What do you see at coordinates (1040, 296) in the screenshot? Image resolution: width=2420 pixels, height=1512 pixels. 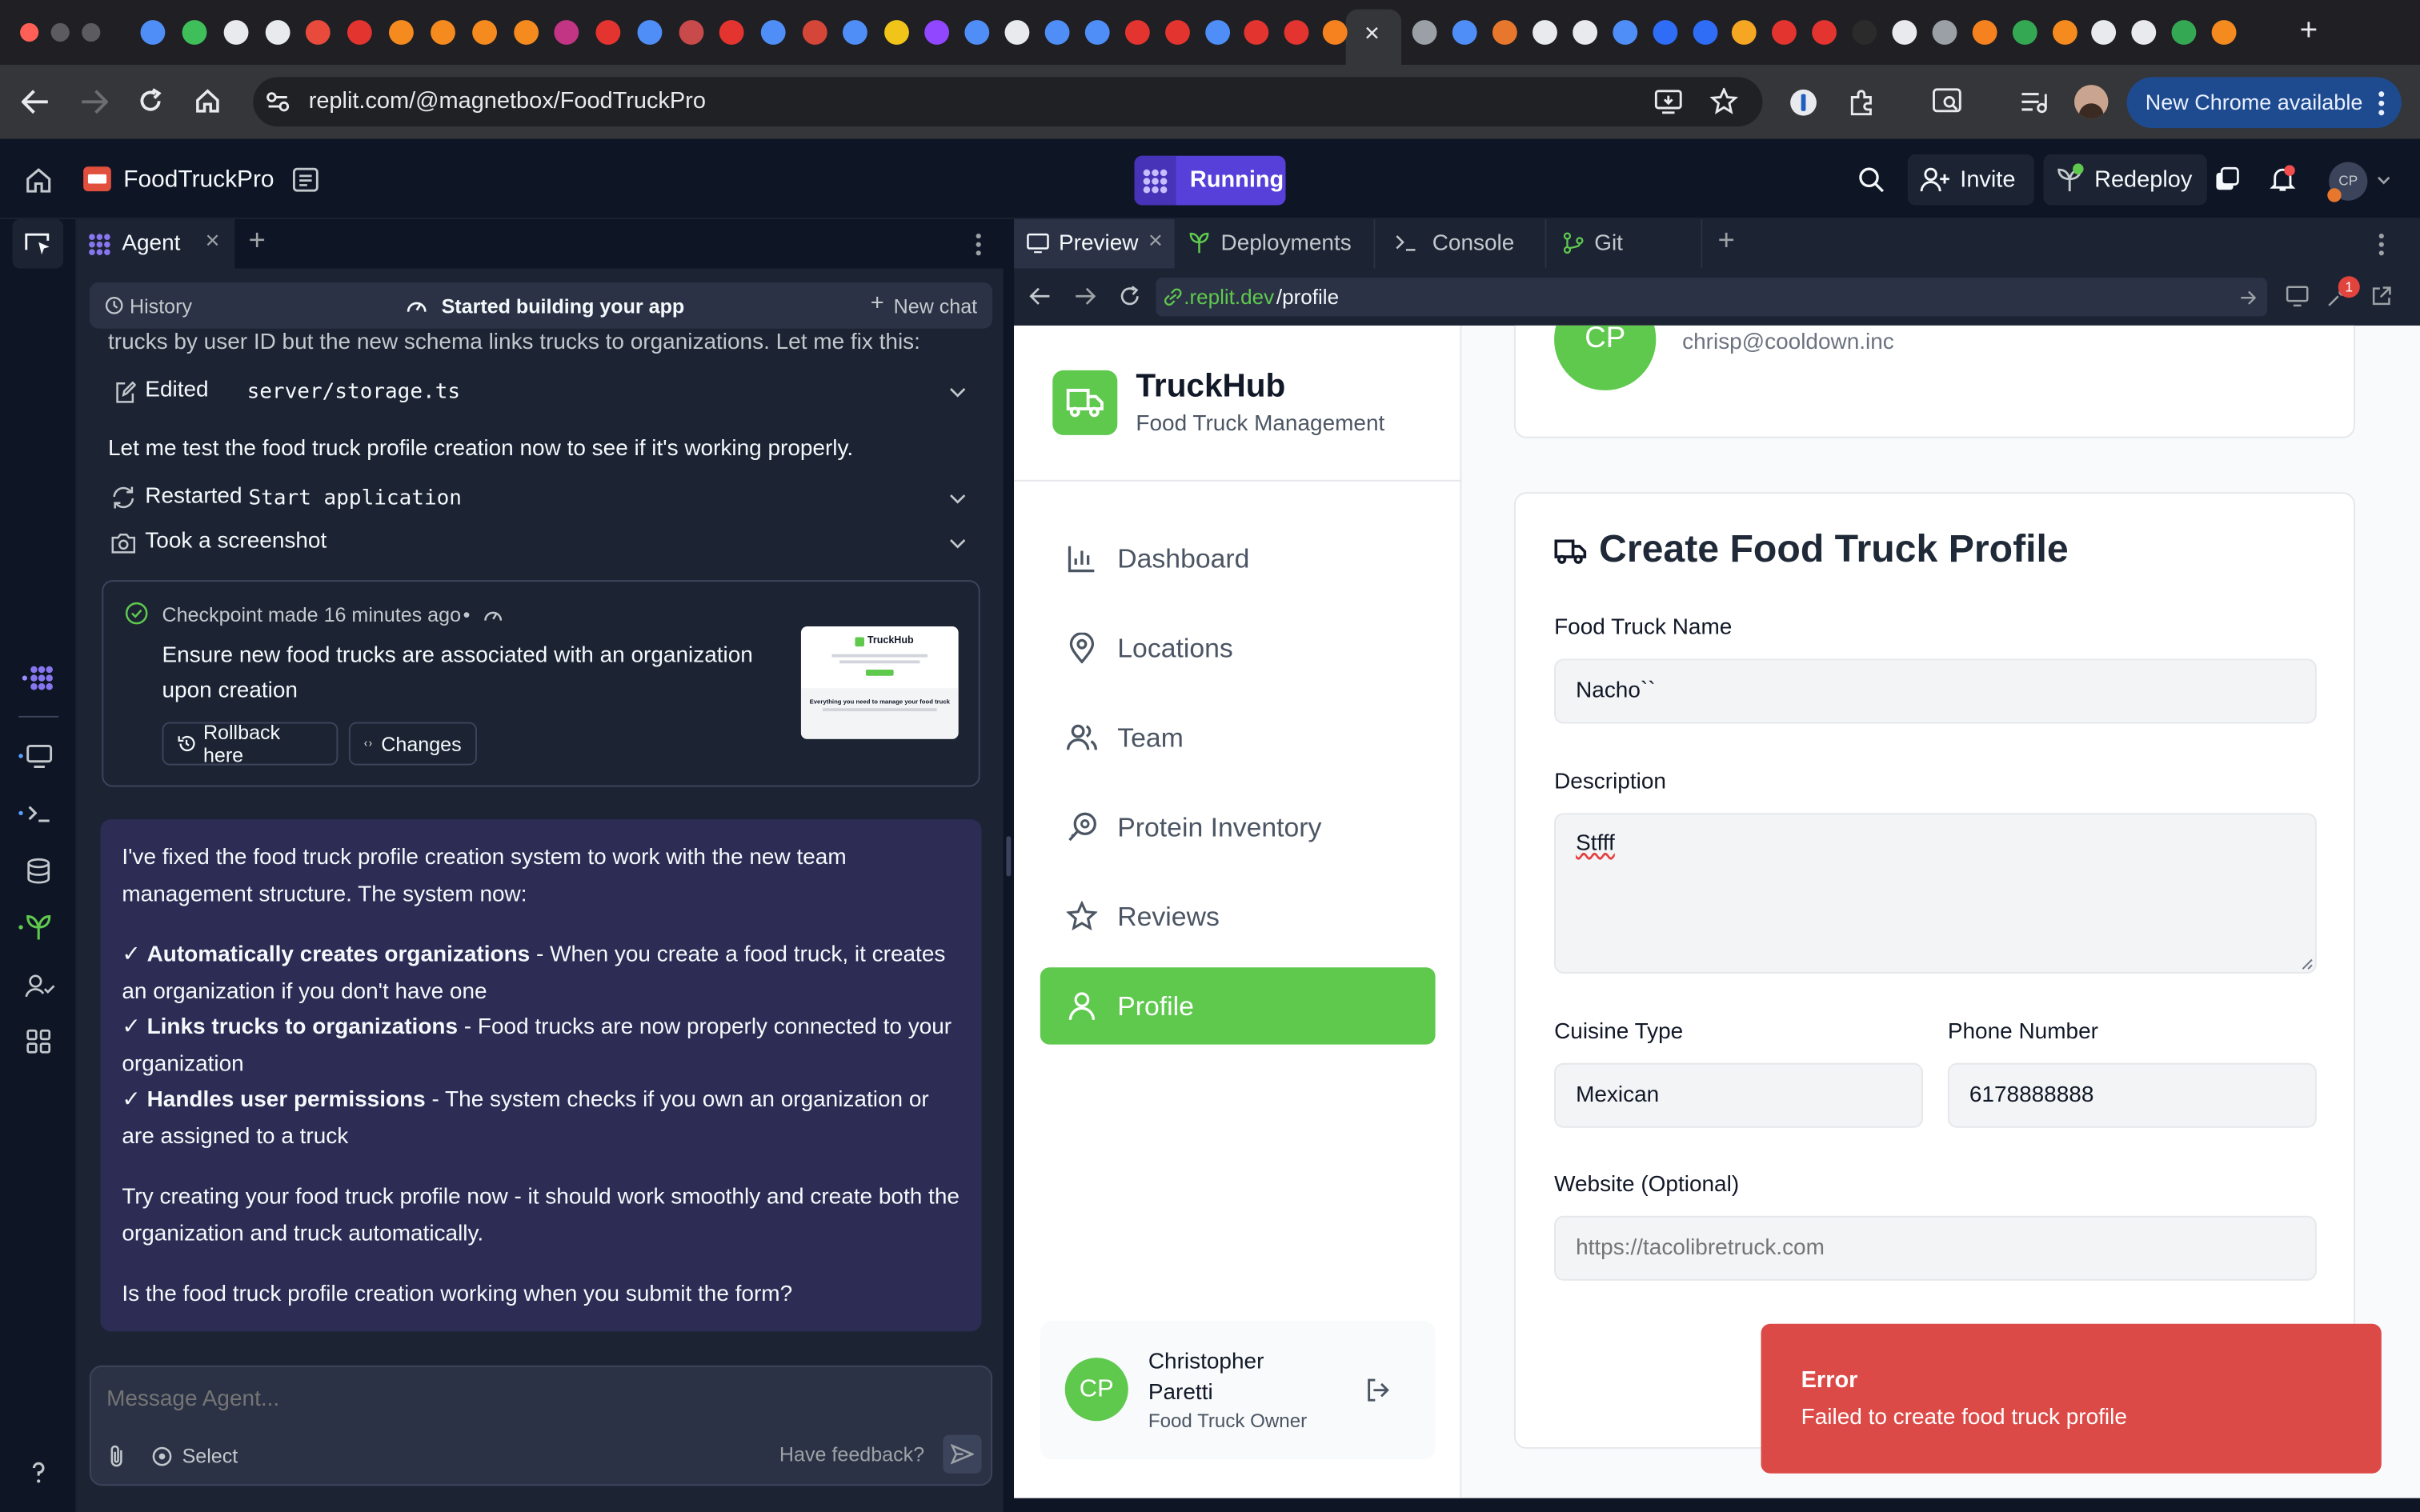 I see `preview-back-icon` at bounding box center [1040, 296].